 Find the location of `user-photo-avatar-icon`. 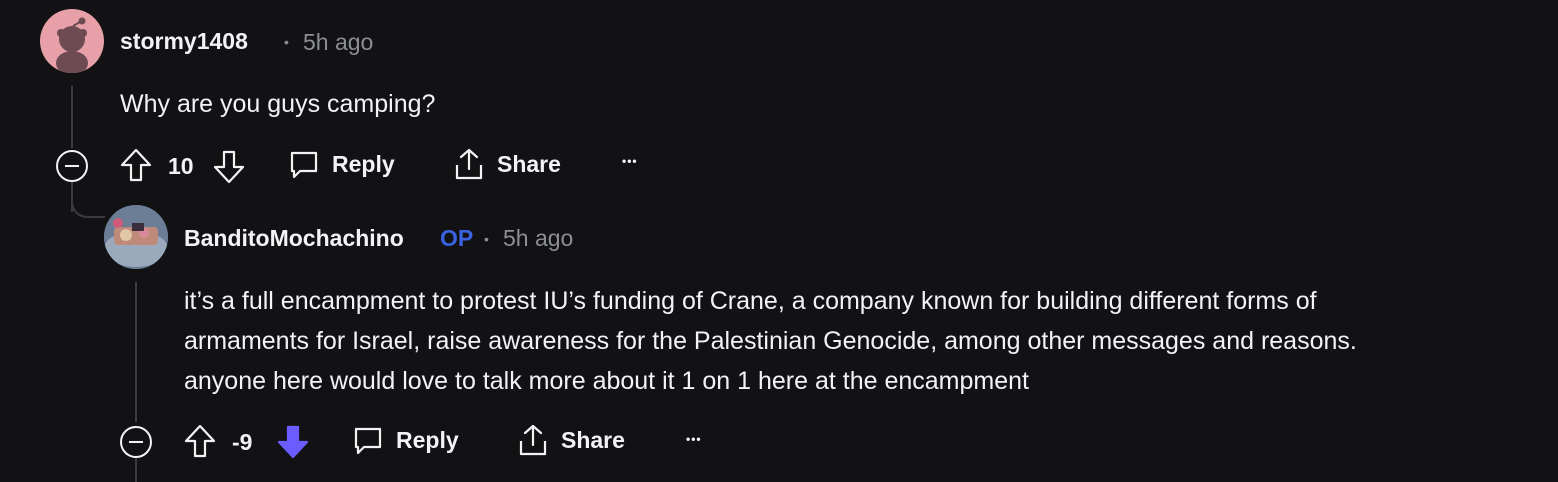

user-photo-avatar-icon is located at coordinates (136, 237).